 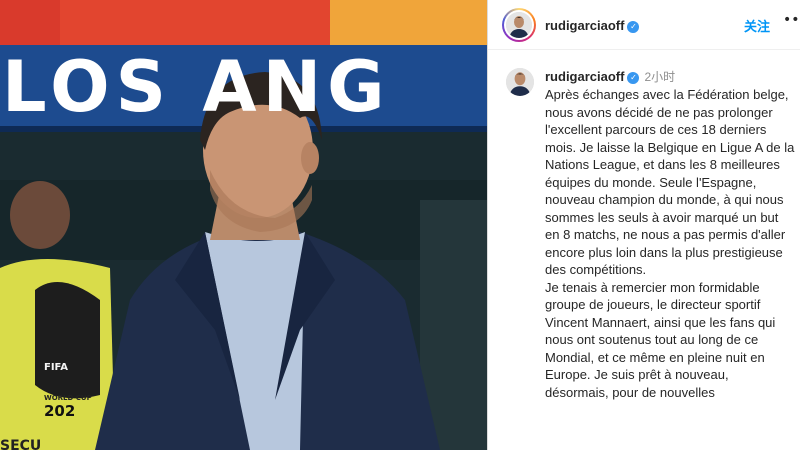 What do you see at coordinates (791, 20) in the screenshot?
I see `more-icon: •••` at bounding box center [791, 20].